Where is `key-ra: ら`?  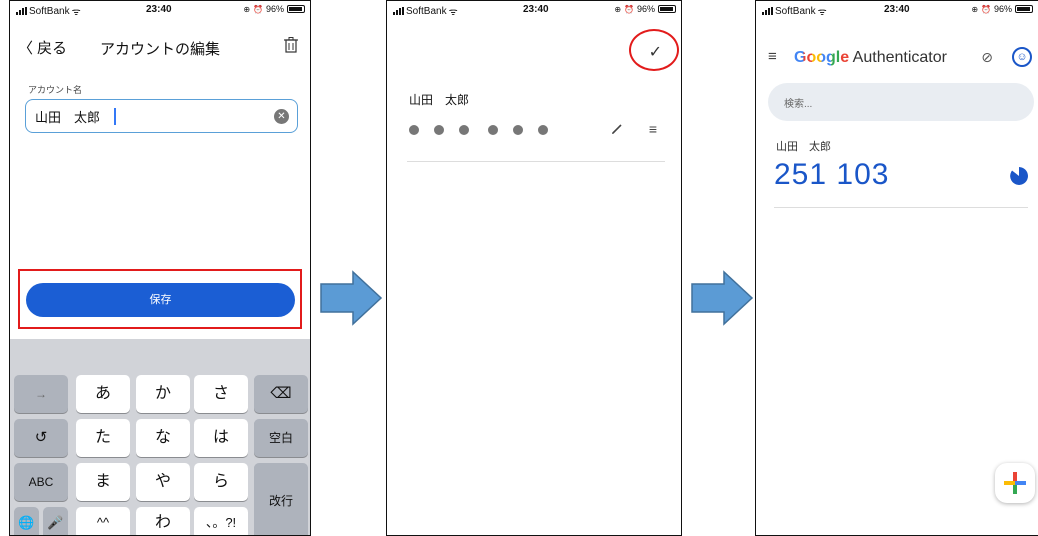 key-ra: ら is located at coordinates (221, 482).